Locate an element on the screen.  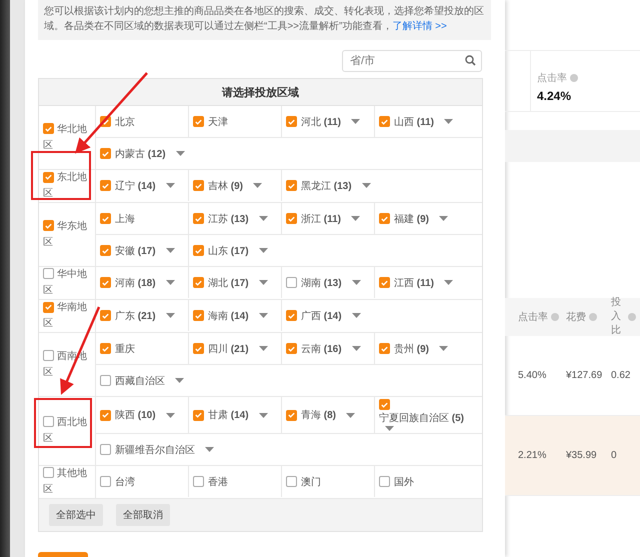
province-label: 海南 (14) is located at coordinates (228, 315).